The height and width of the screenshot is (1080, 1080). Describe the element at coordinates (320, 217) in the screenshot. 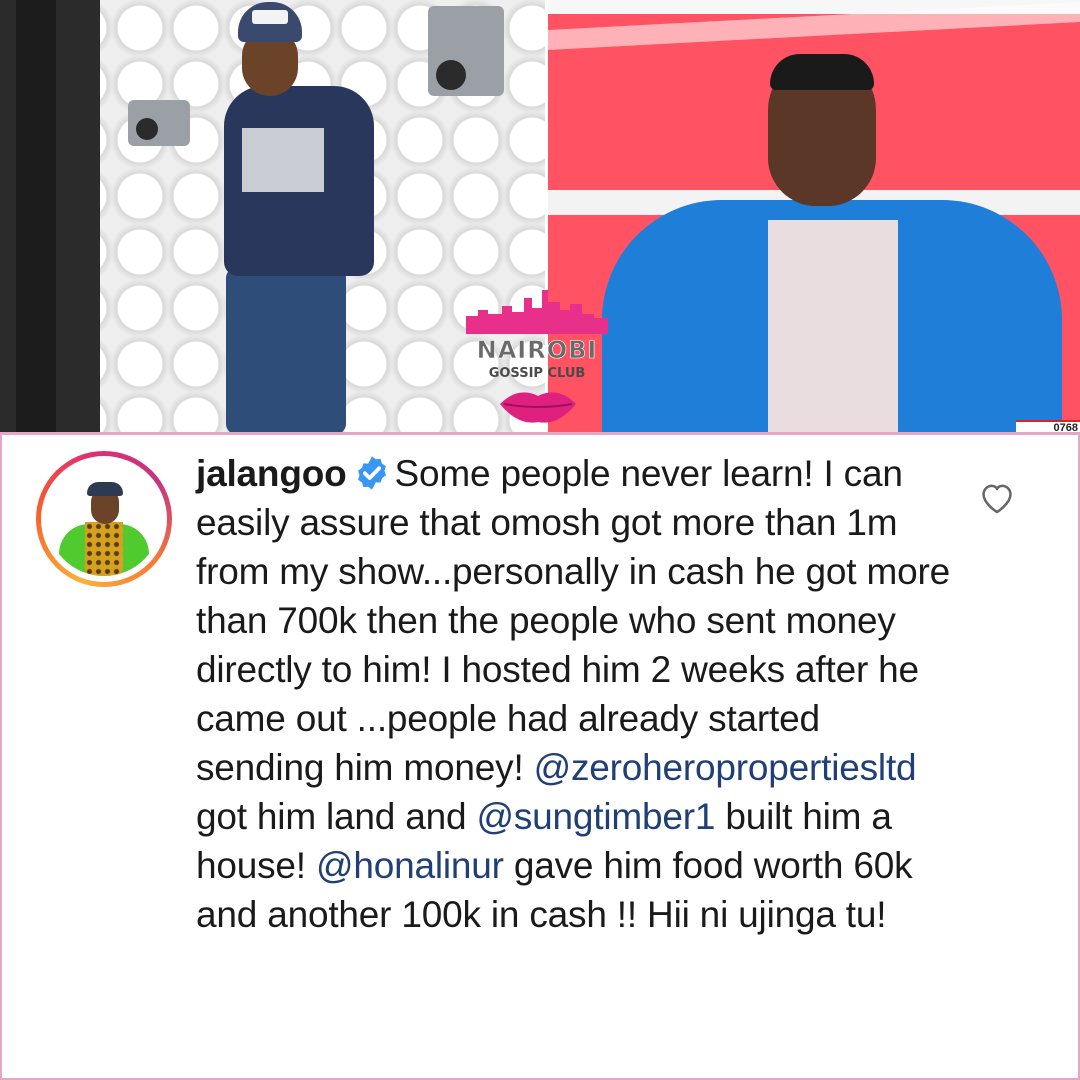

I see `person-photo` at that location.